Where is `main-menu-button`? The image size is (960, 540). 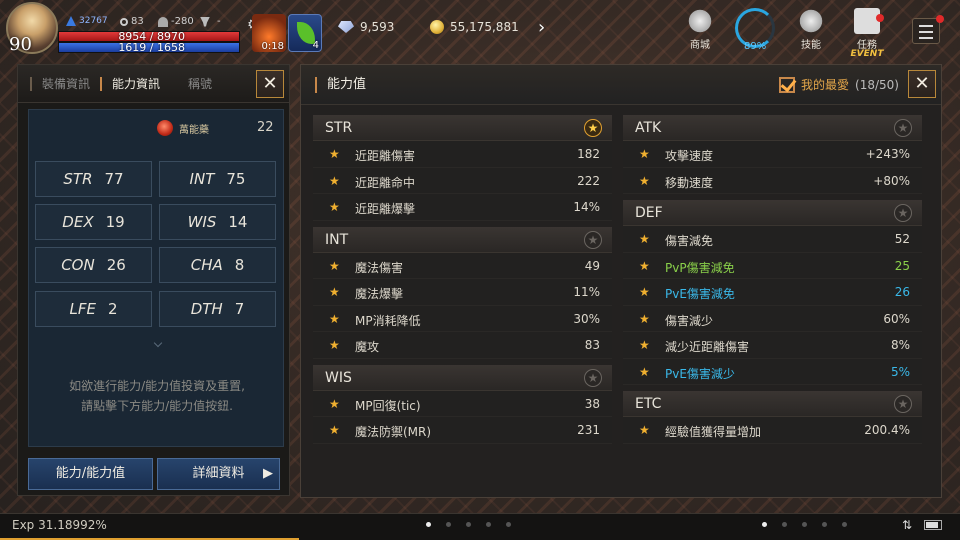
main-menu-button is located at coordinates (926, 31).